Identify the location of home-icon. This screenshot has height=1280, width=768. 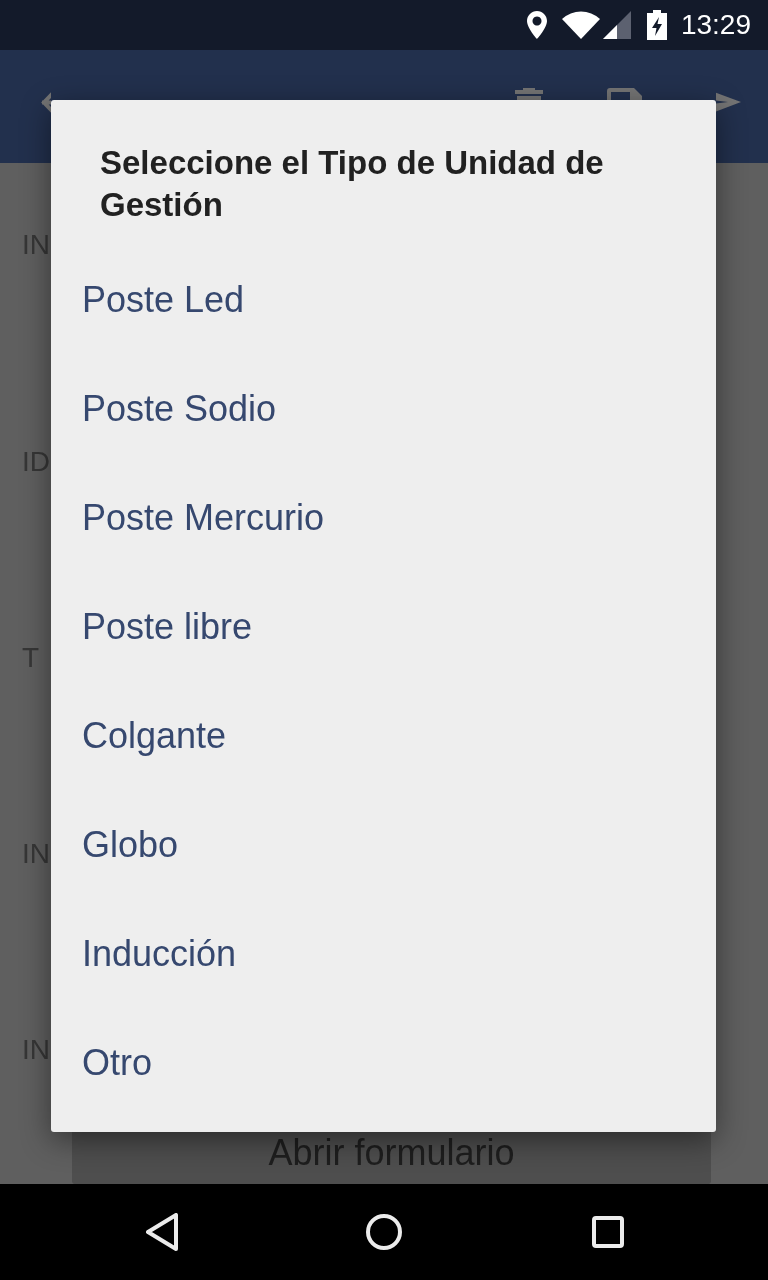
(384, 1232).